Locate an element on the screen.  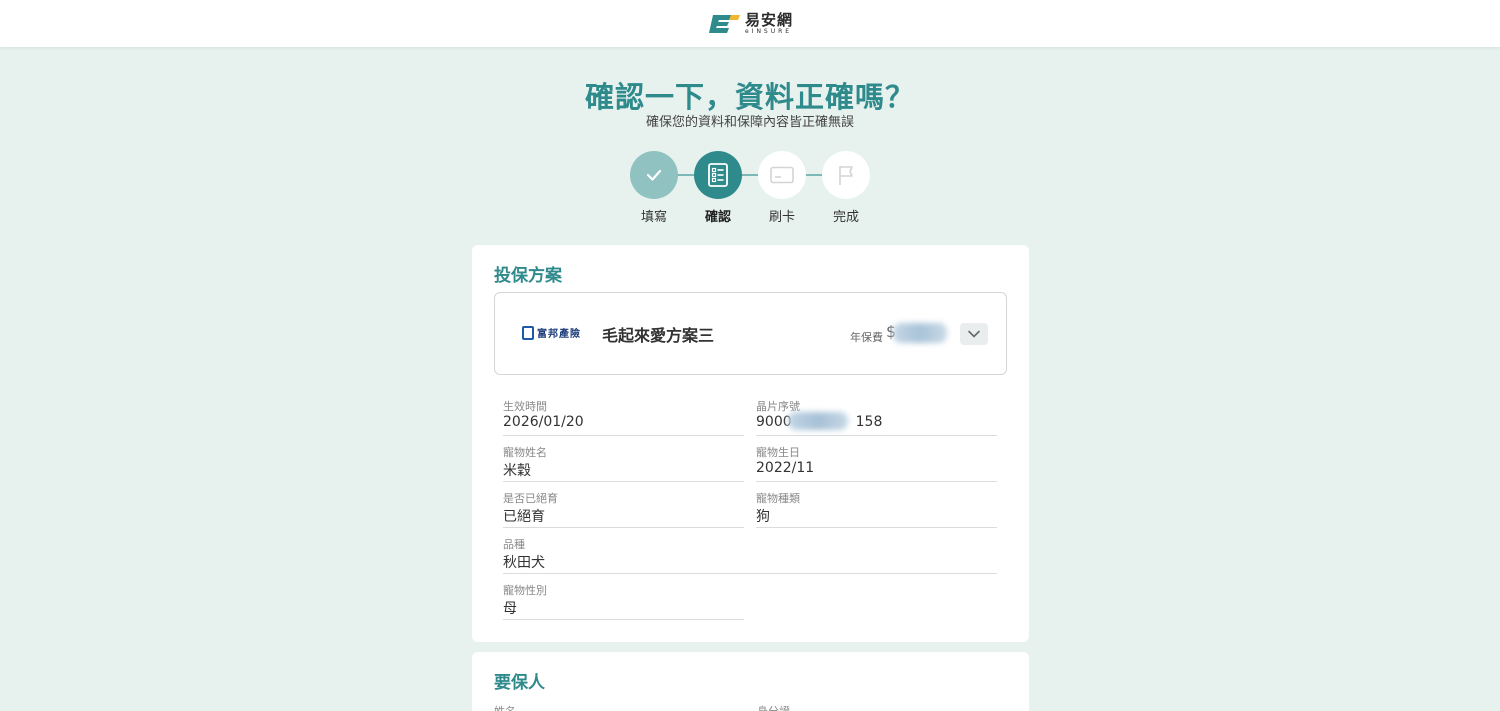
field-neutered: 是否已絕育 已絕育 is located at coordinates (623, 505).